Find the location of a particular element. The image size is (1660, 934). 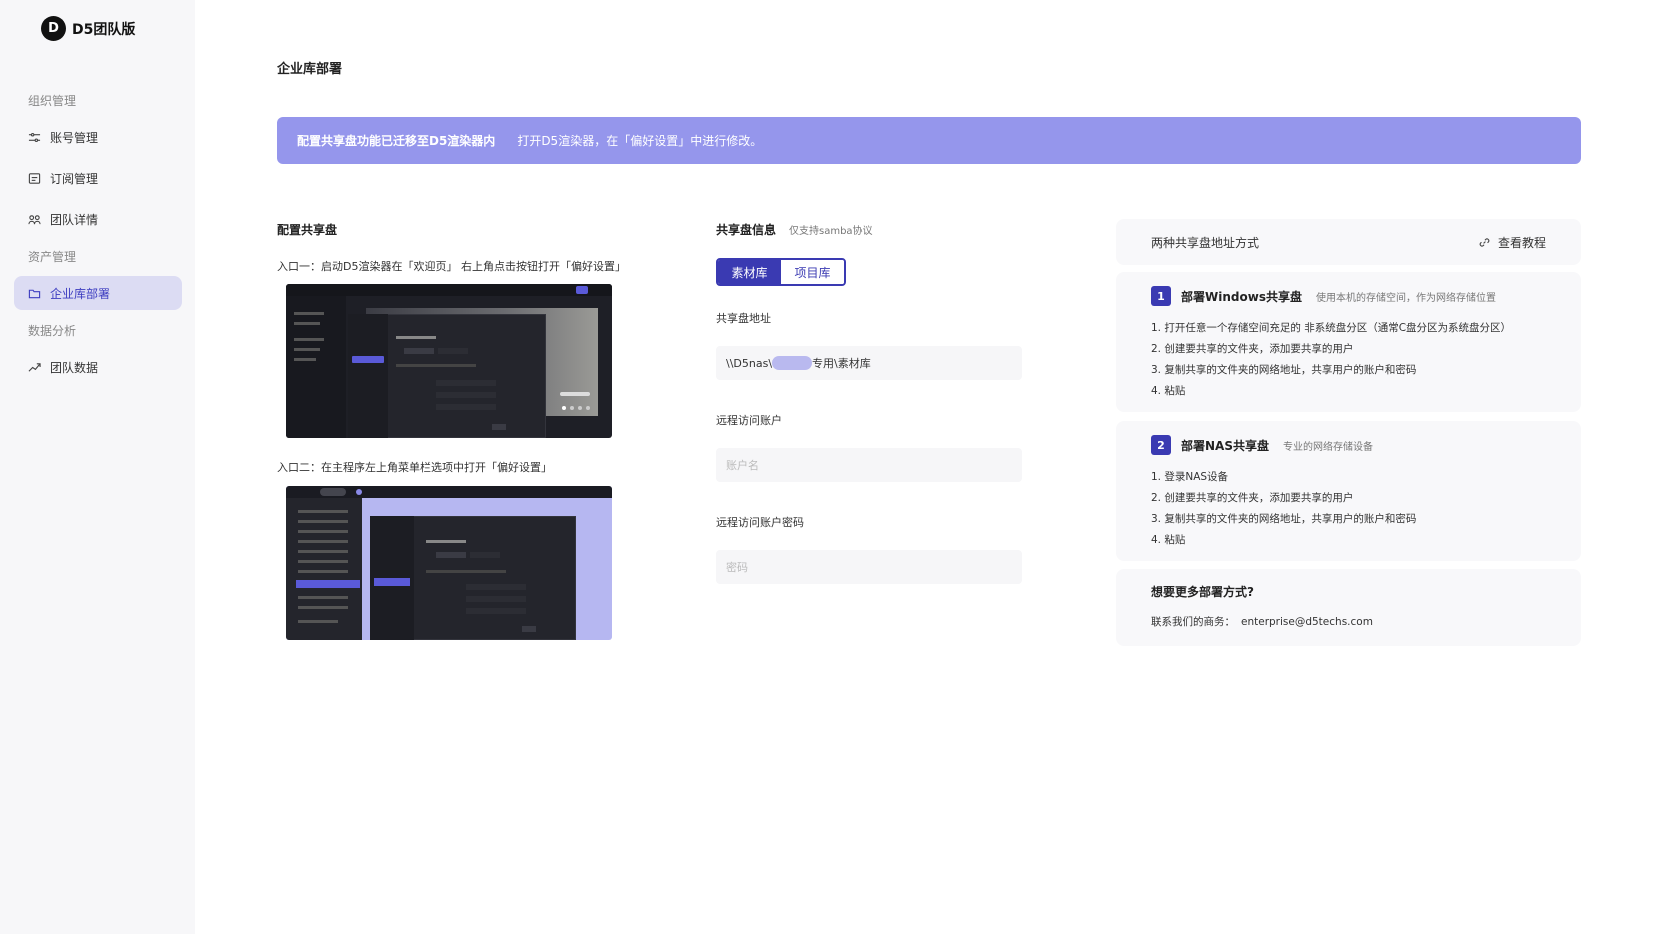

share-address-prefix: \\D5nas\ is located at coordinates (749, 363).